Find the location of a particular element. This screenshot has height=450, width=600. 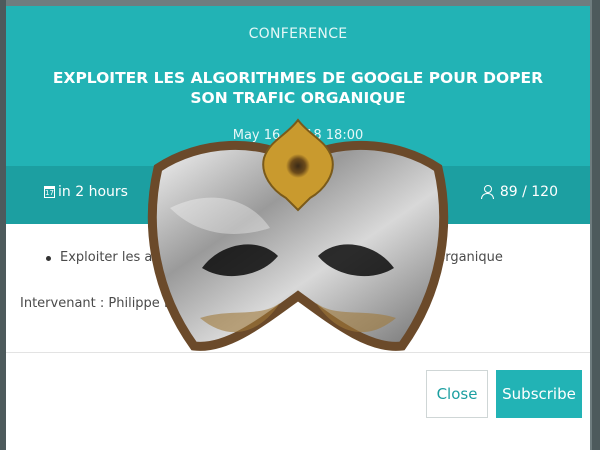

attendance-info: 89 / 120 is located at coordinates (519, 192).